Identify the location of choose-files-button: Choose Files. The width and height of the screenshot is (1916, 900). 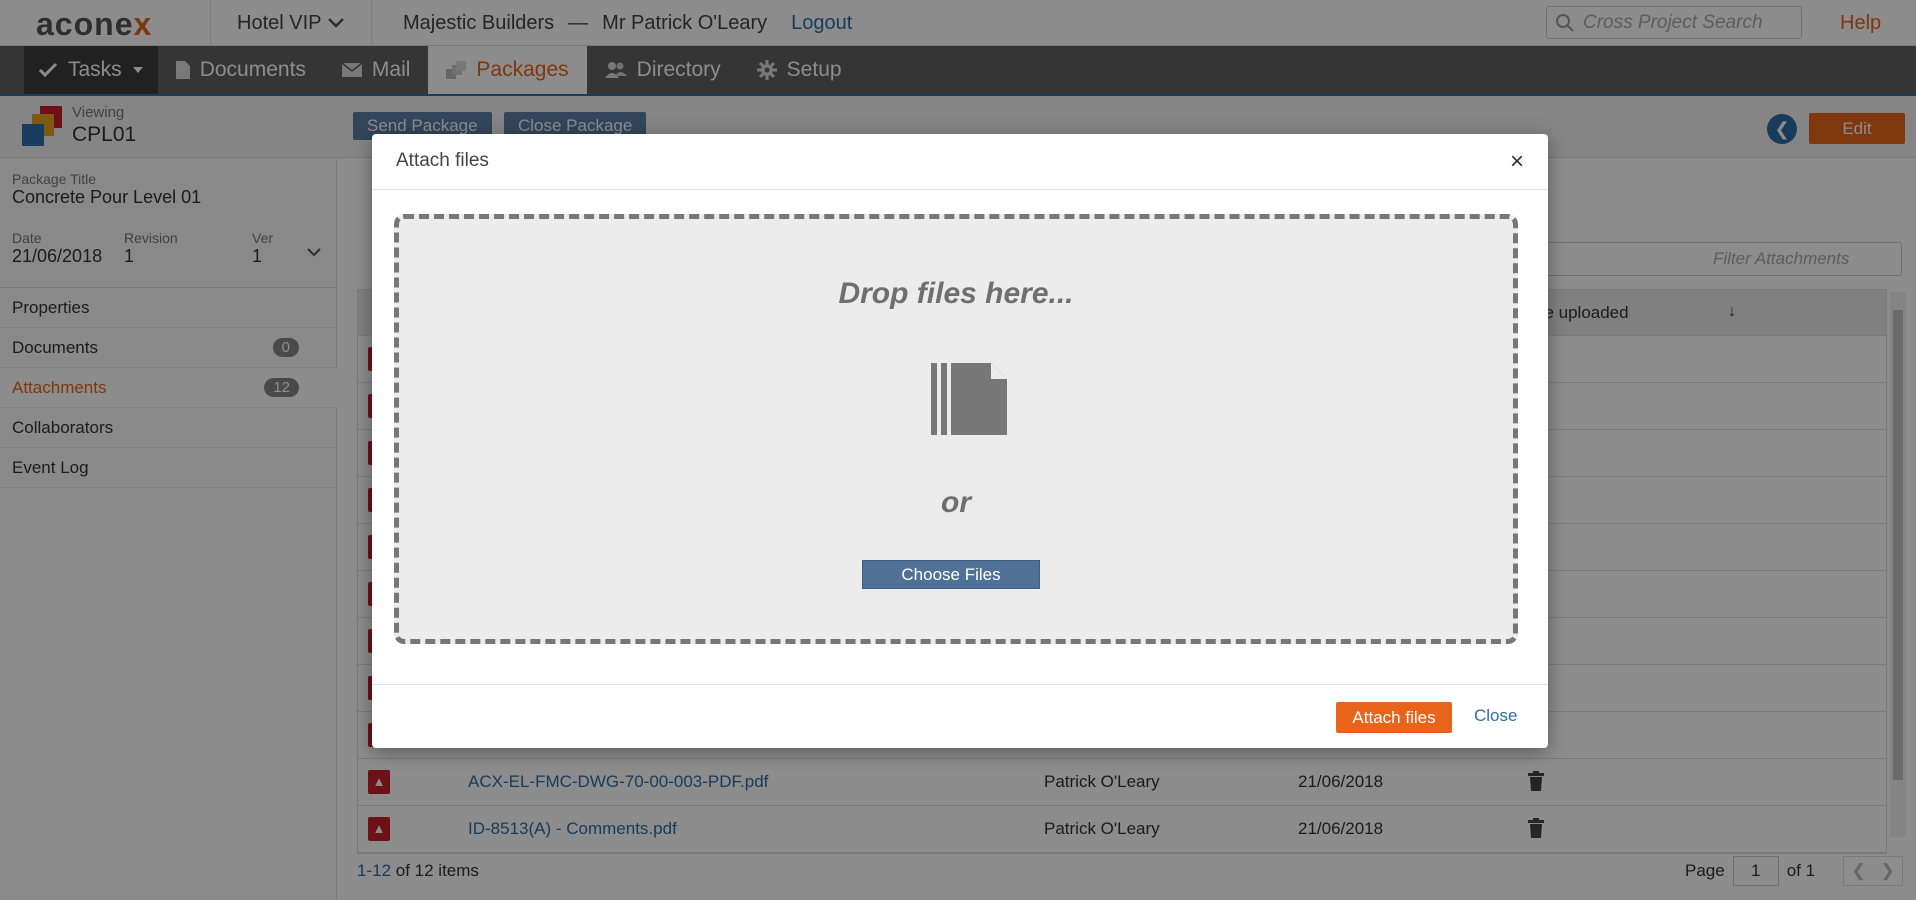
(951, 574).